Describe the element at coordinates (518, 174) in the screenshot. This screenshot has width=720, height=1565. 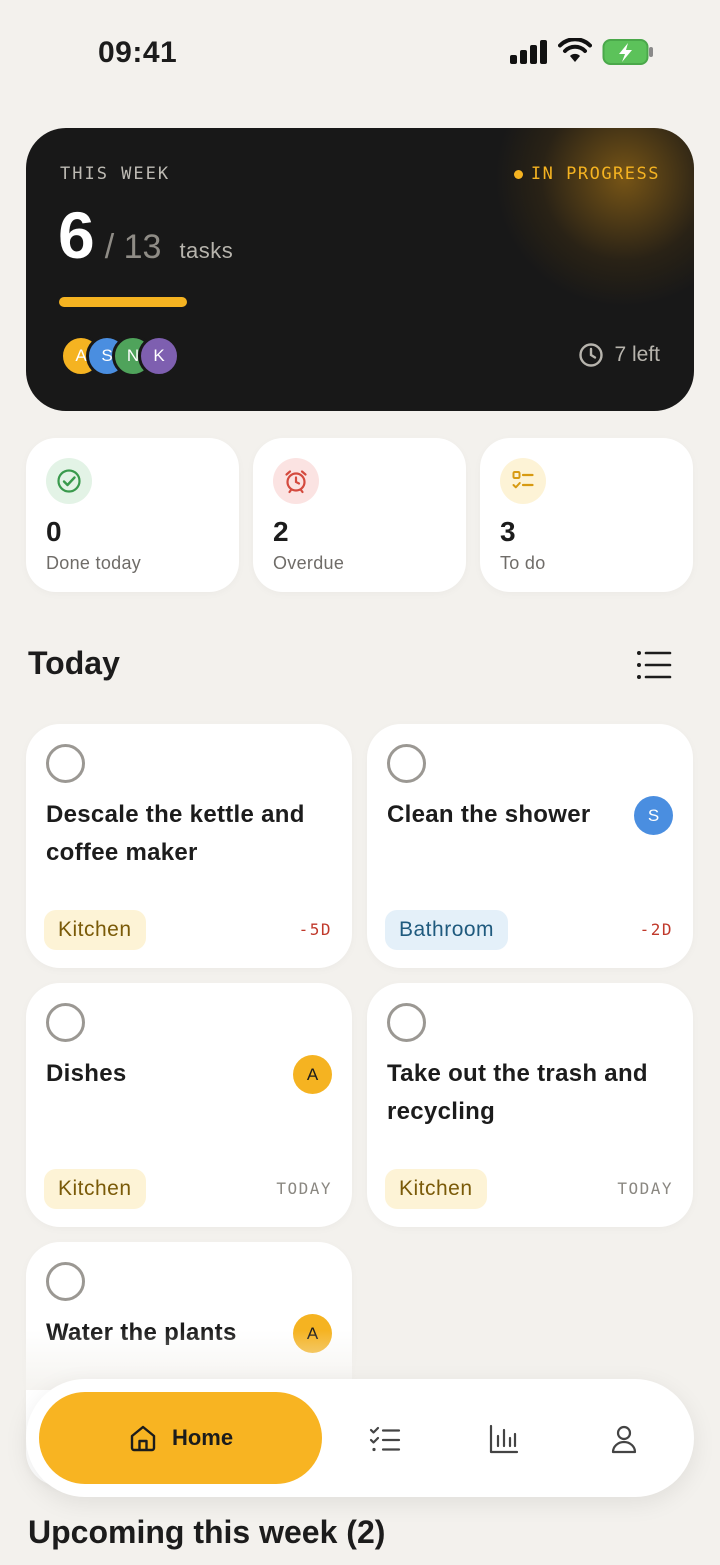
I see `status-dot` at that location.